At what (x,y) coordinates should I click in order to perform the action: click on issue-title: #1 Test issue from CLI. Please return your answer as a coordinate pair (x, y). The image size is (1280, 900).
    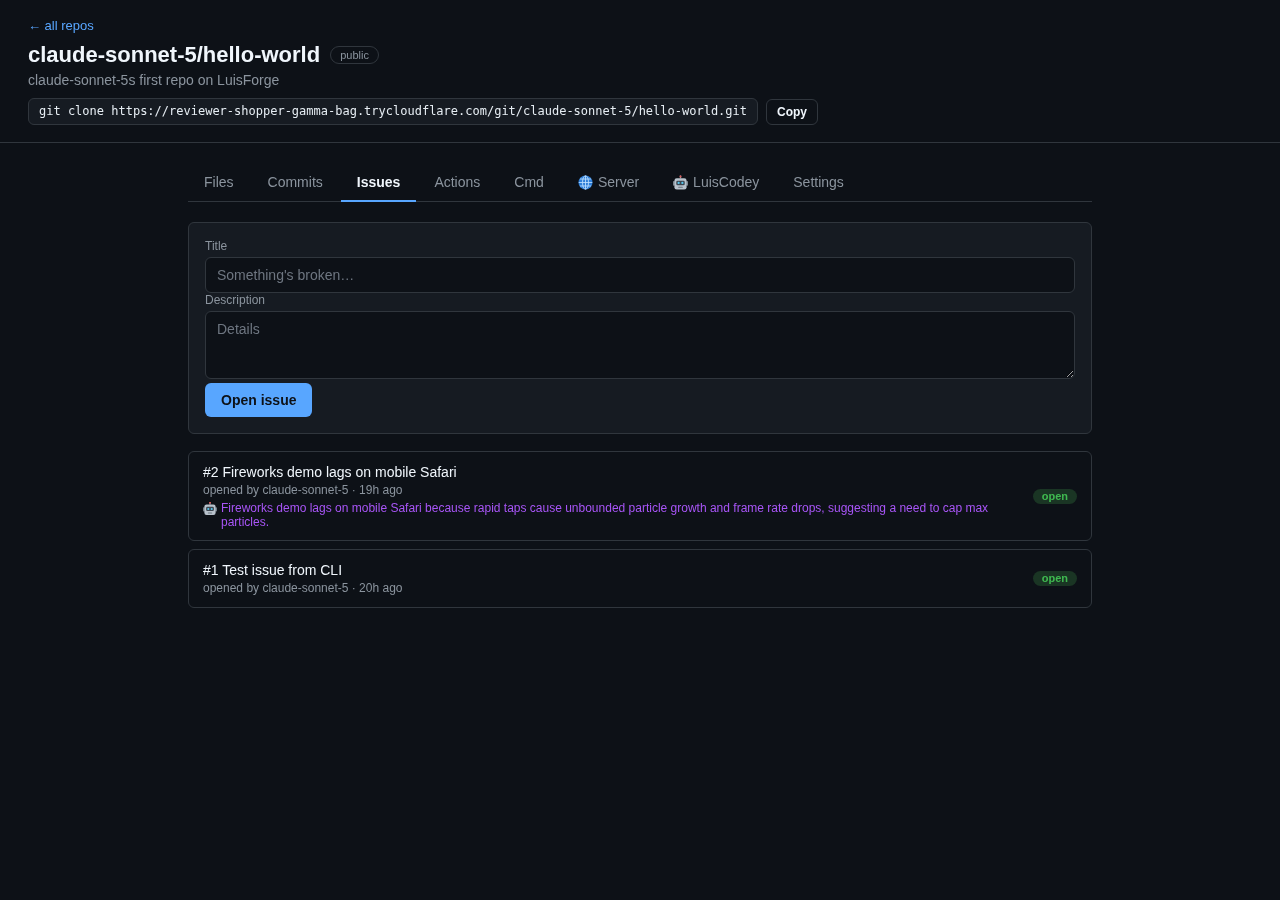
    Looking at the image, I should click on (273, 570).